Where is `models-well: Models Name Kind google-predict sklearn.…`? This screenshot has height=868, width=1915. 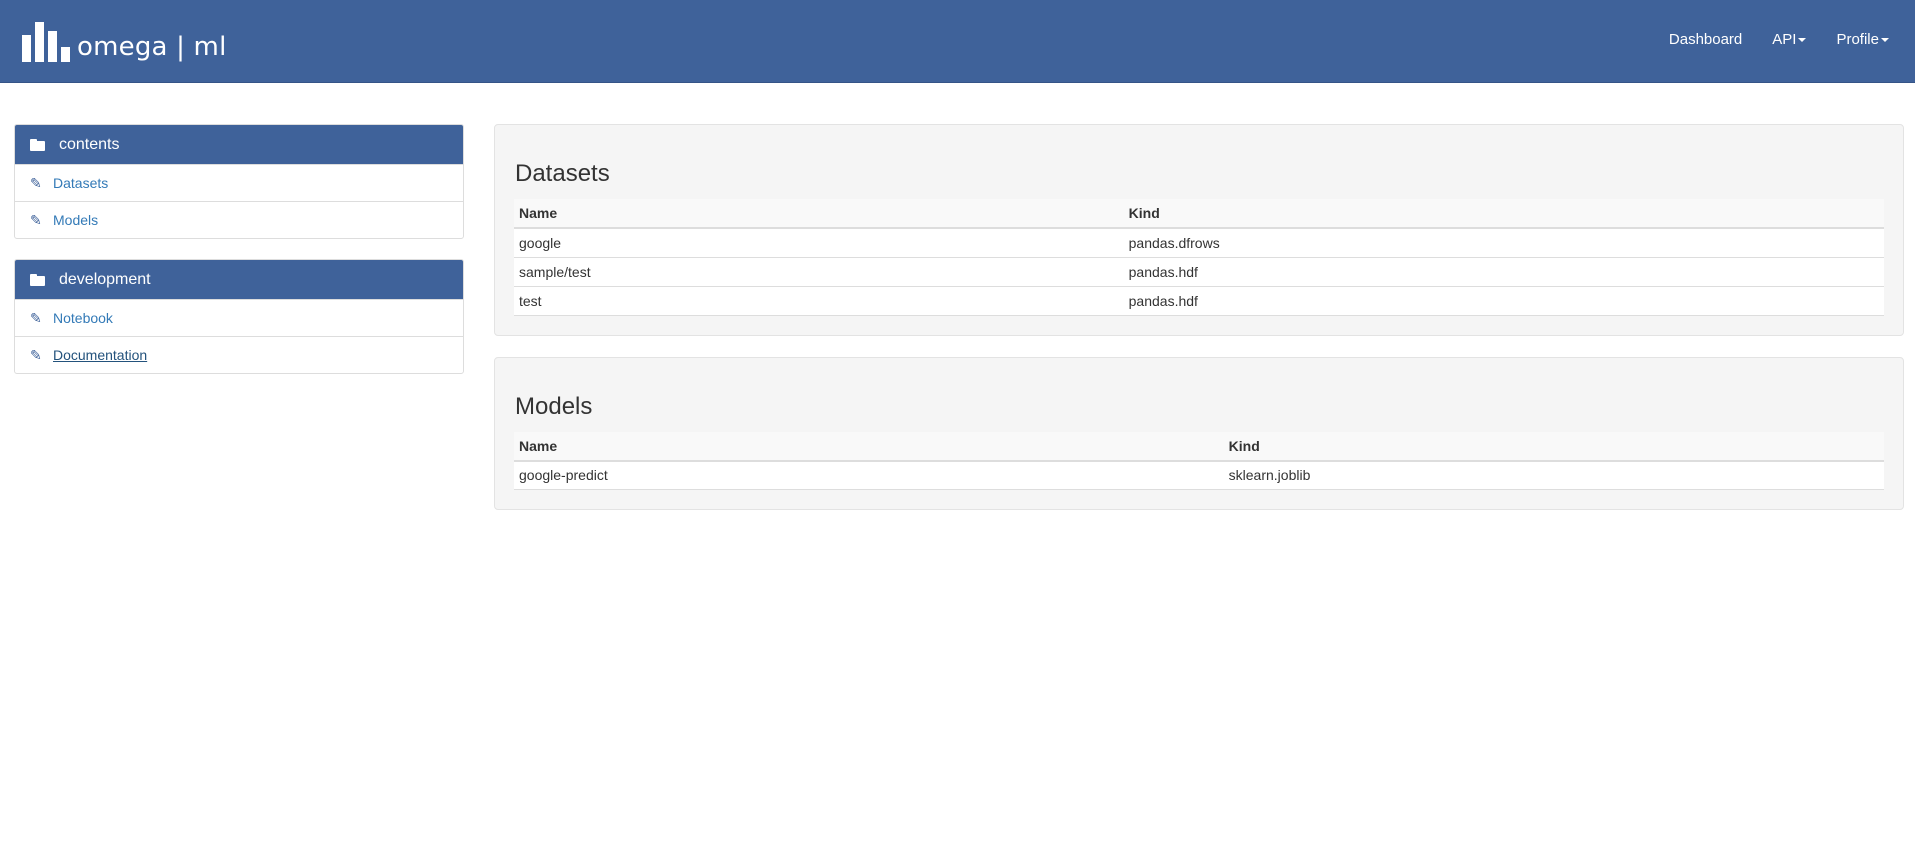 models-well: Models Name Kind google-predict sklearn.… is located at coordinates (1199, 433).